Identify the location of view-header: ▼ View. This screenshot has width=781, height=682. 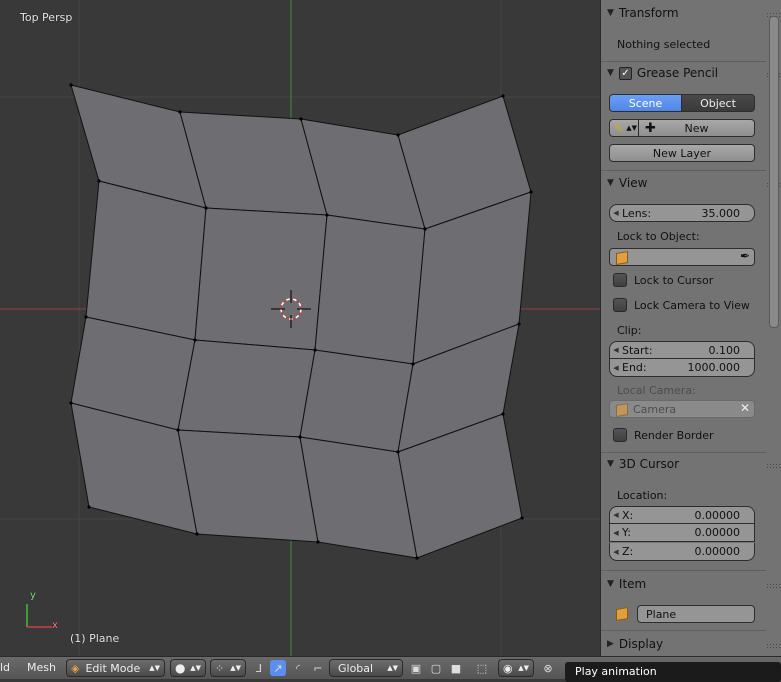
(685, 183).